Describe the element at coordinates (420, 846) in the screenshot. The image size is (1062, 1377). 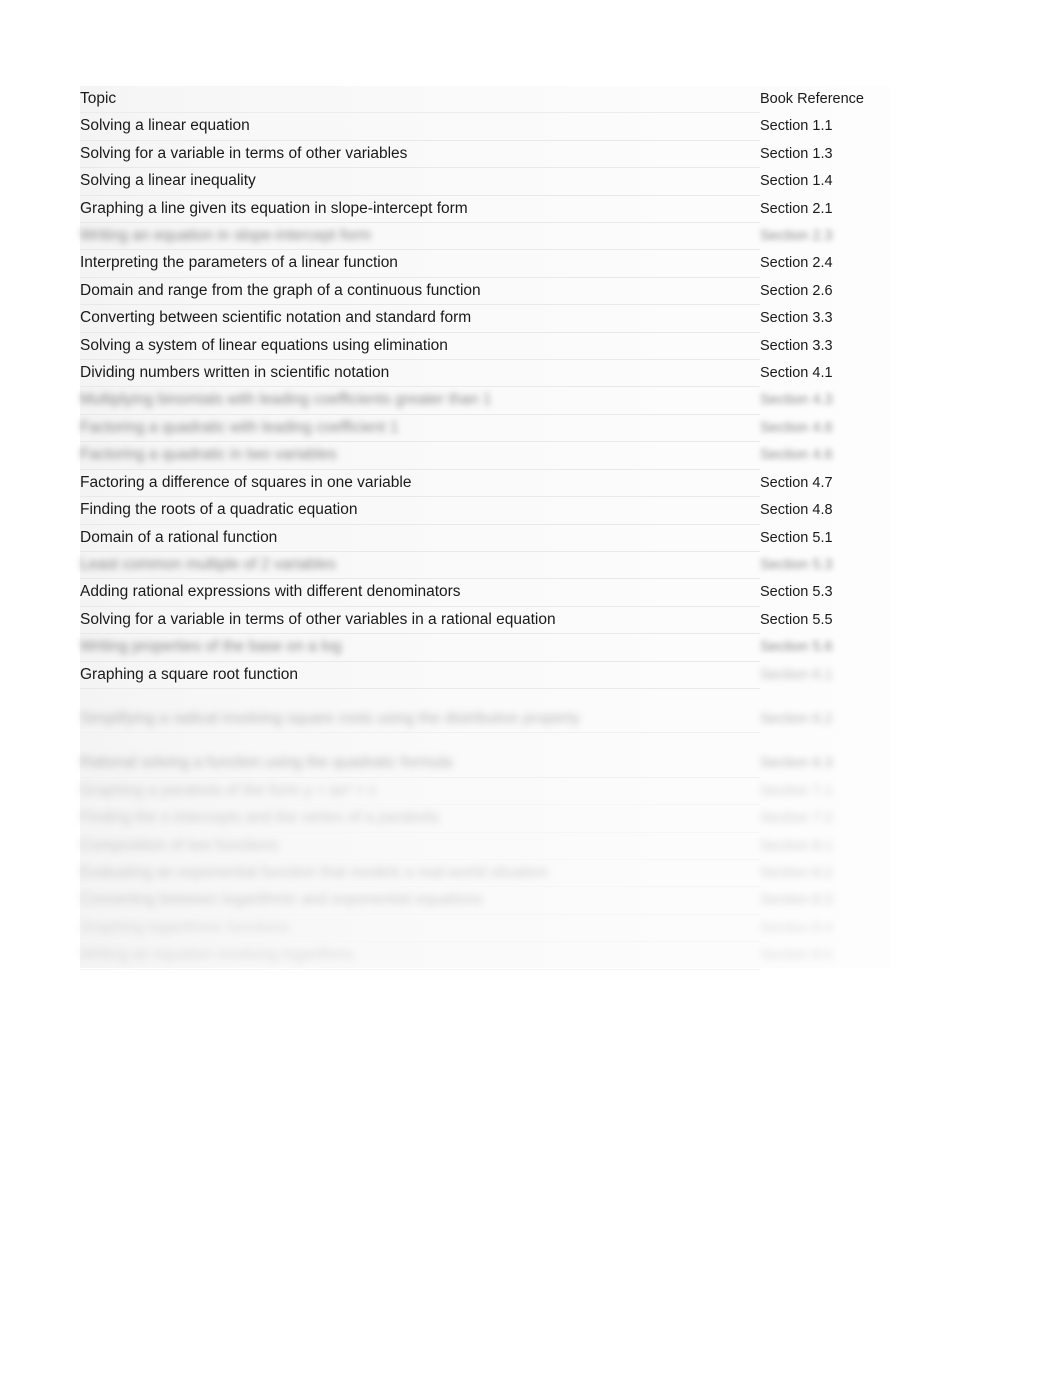
I see `cell-topic: Composition of two functions` at that location.